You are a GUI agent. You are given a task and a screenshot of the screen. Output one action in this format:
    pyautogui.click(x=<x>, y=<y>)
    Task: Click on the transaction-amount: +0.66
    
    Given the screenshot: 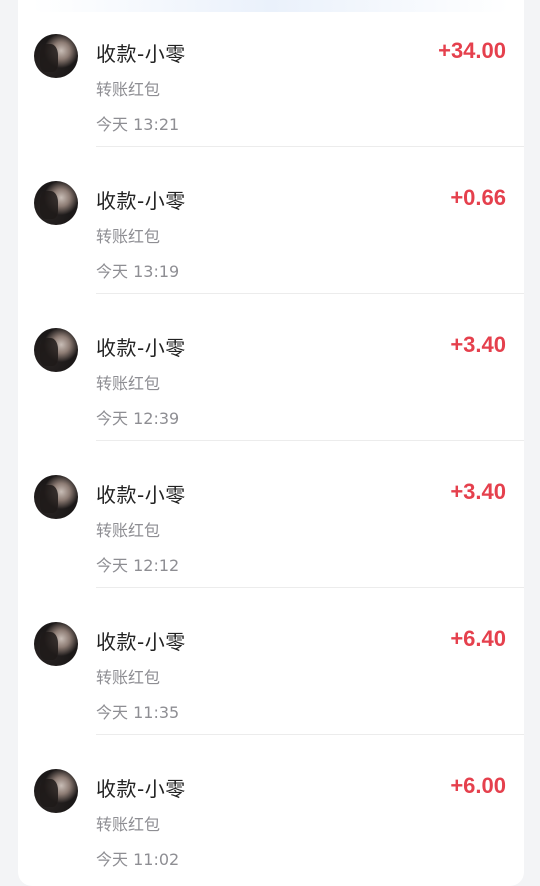 What is the action you would take?
    pyautogui.click(x=478, y=197)
    